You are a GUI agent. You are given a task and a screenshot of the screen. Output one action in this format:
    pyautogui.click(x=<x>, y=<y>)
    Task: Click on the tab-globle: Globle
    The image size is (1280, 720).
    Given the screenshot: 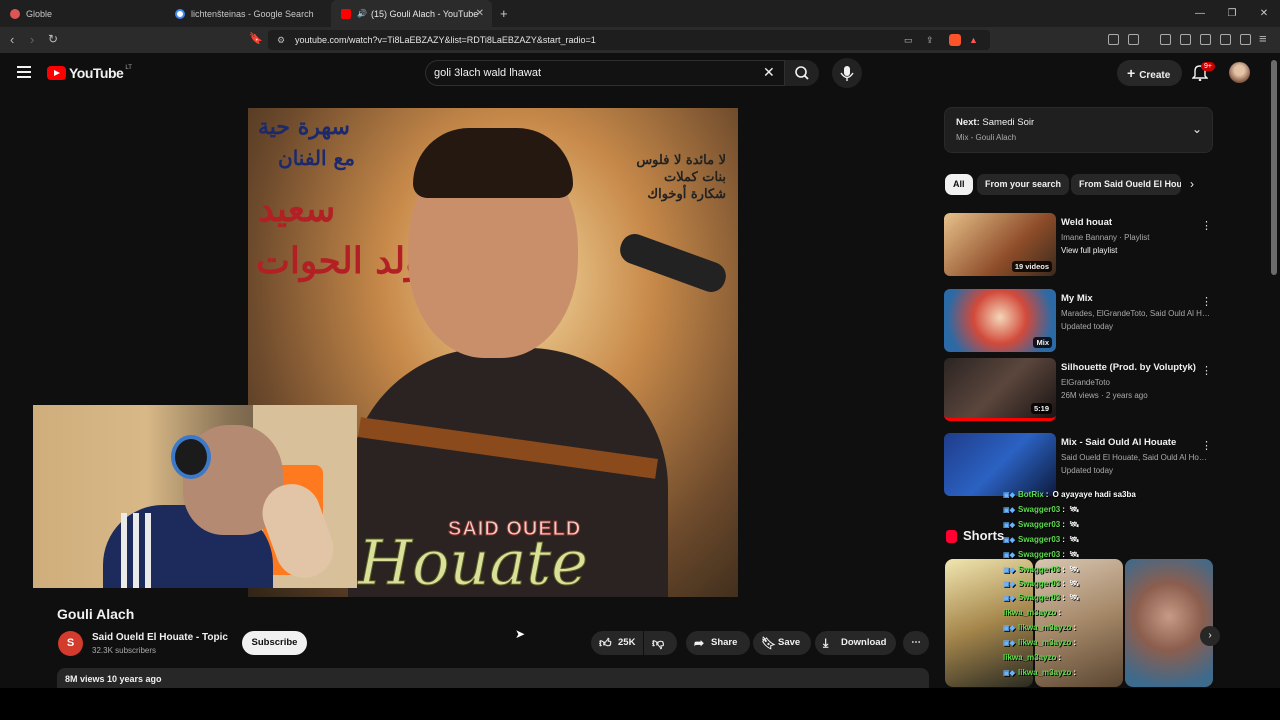 What is the action you would take?
    pyautogui.click(x=82, y=13)
    